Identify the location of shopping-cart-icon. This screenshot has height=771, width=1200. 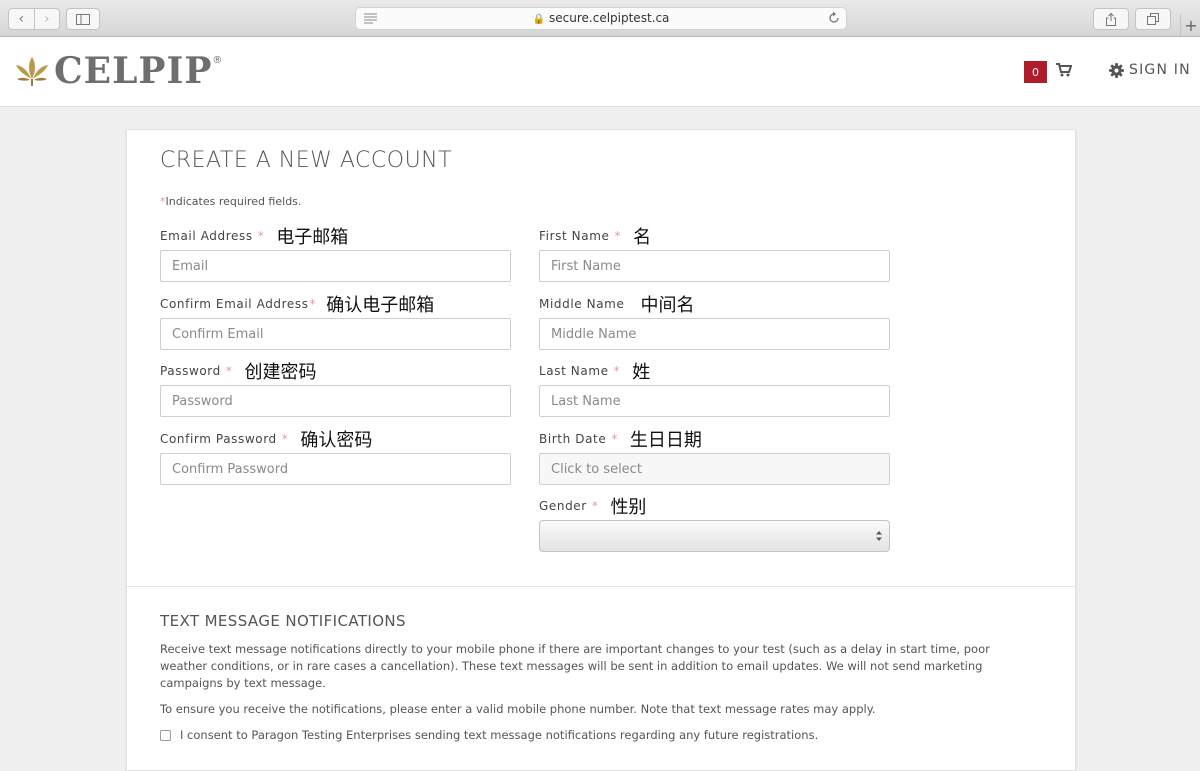
(1064, 70).